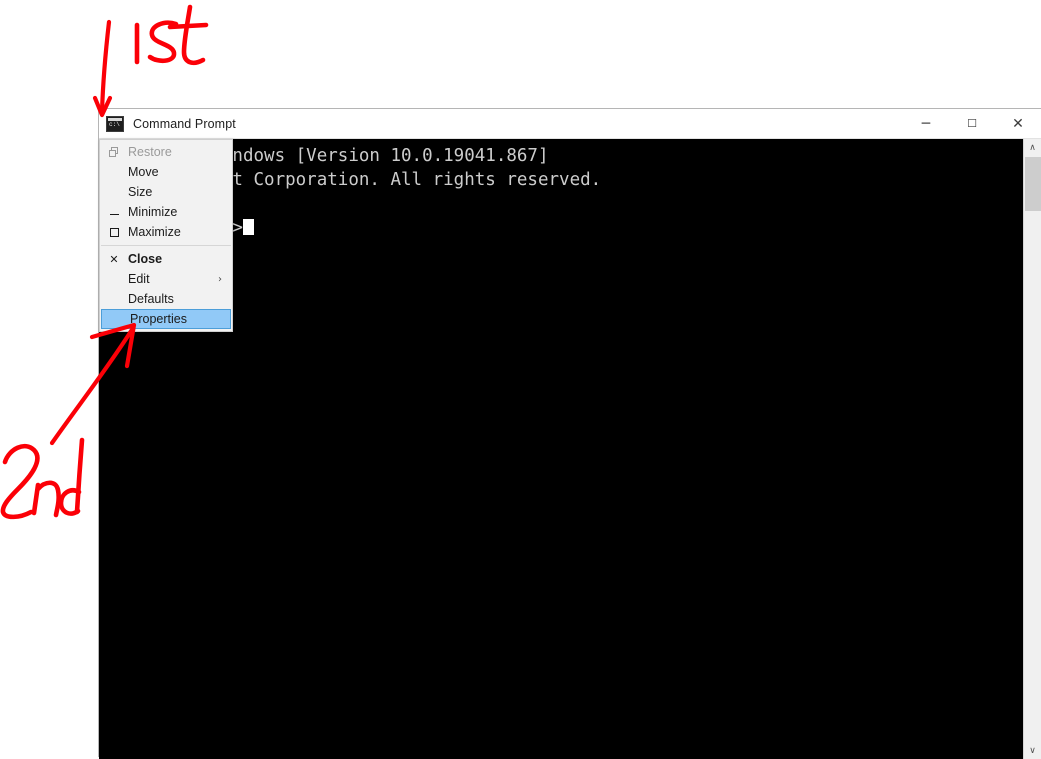 The image size is (1041, 759). I want to click on restore-icon, so click(114, 152).